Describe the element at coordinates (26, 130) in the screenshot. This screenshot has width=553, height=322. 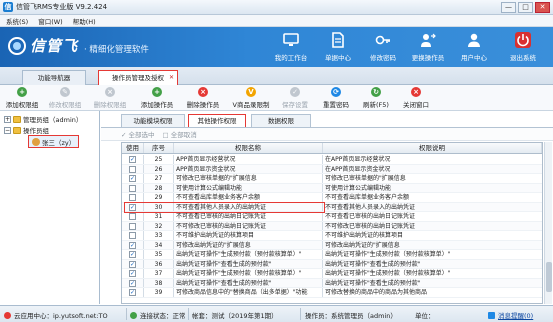
I see `tree-node-operator-group: − 操作员组` at that location.